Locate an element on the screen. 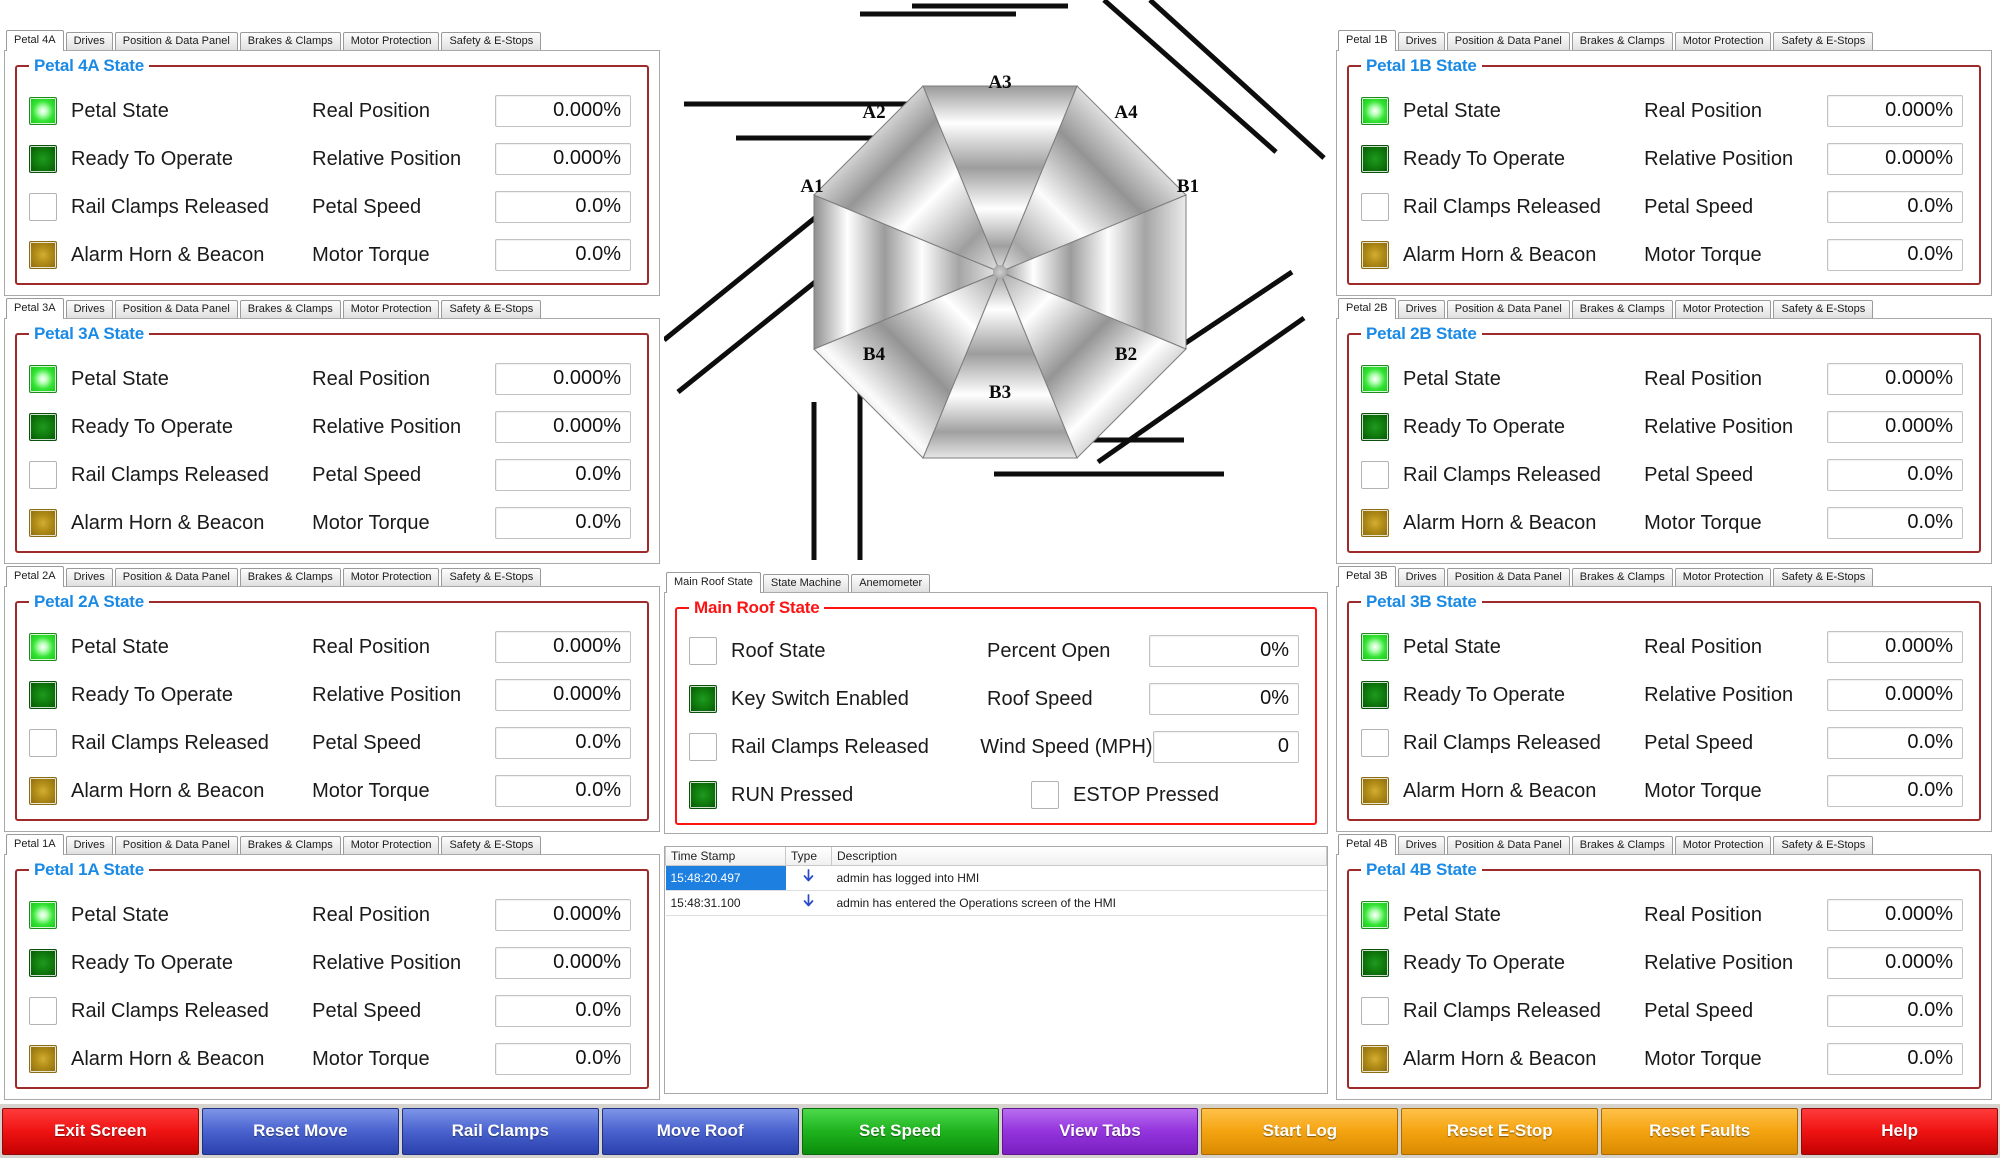 This screenshot has height=1158, width=2000. tab-petal-4B: Petal 4B is located at coordinates (1367, 844).